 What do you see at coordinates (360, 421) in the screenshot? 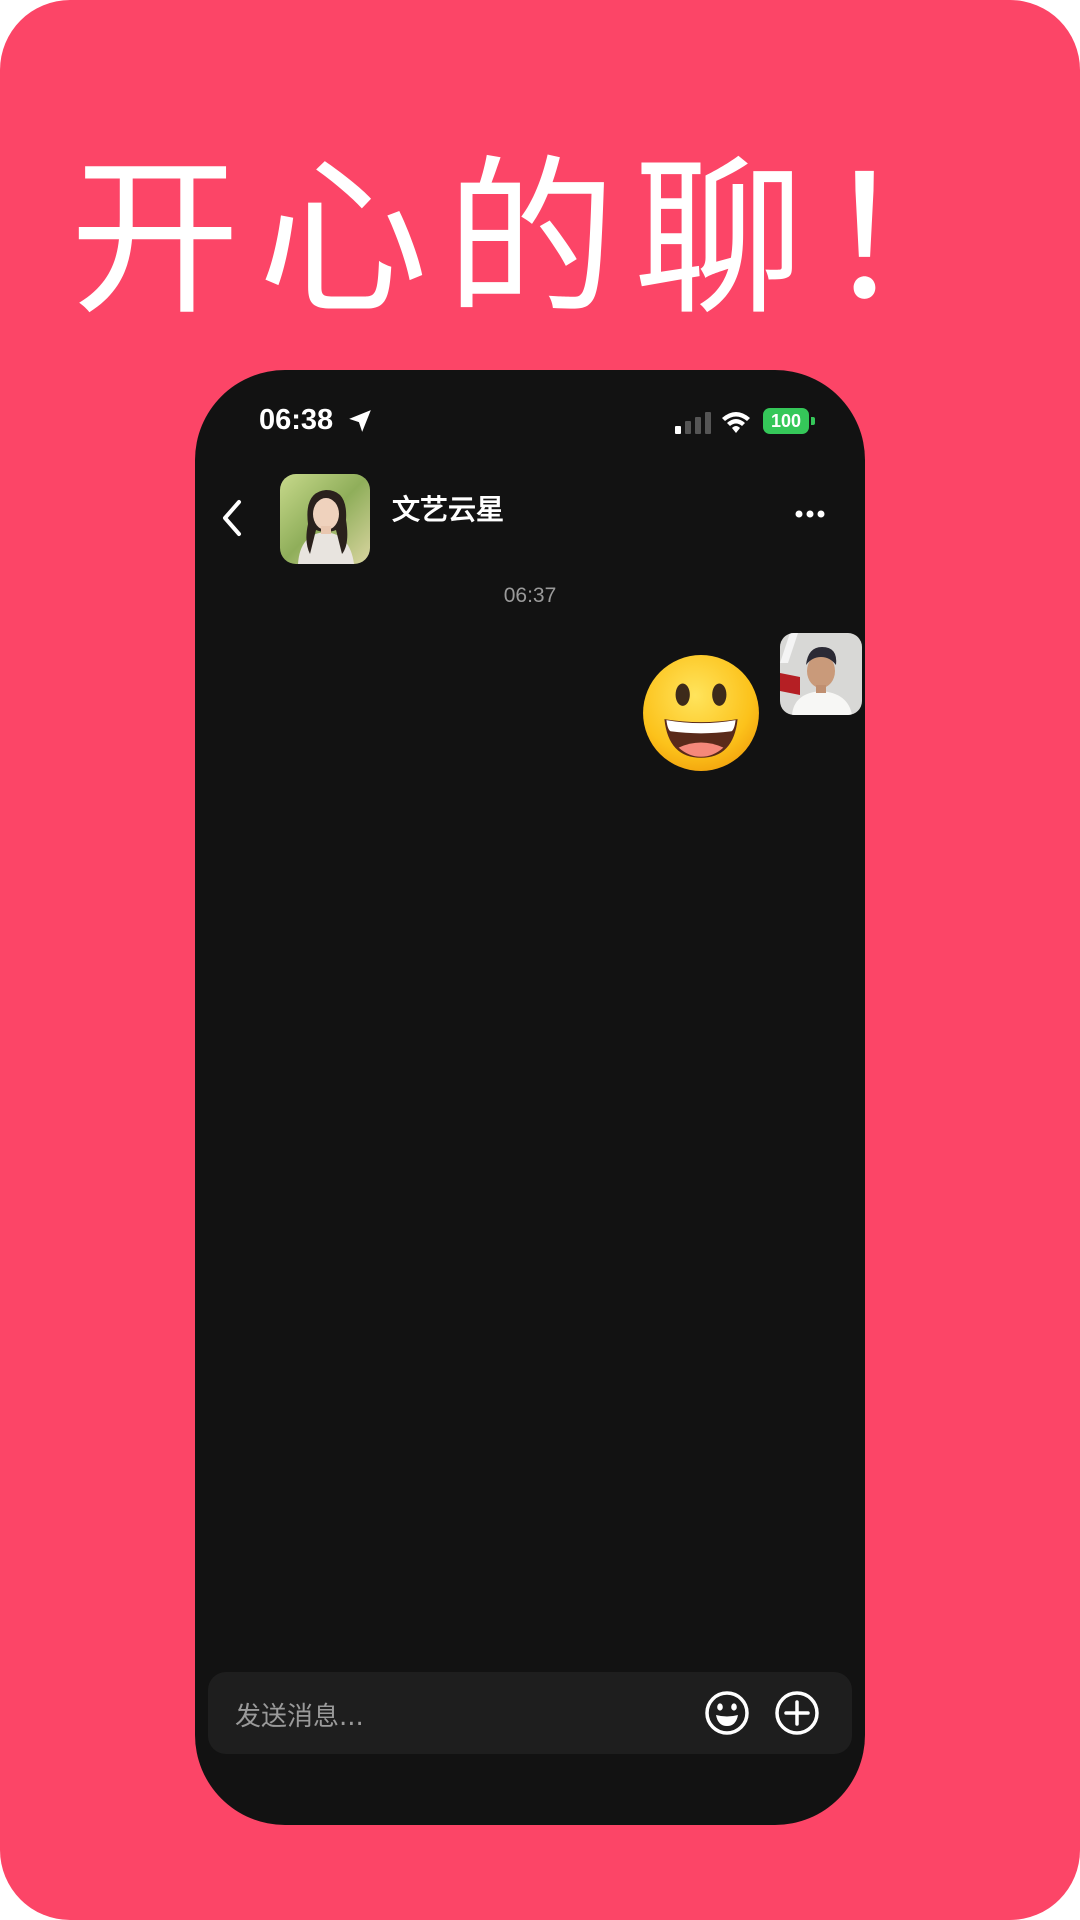
I see `location-arrow-icon` at bounding box center [360, 421].